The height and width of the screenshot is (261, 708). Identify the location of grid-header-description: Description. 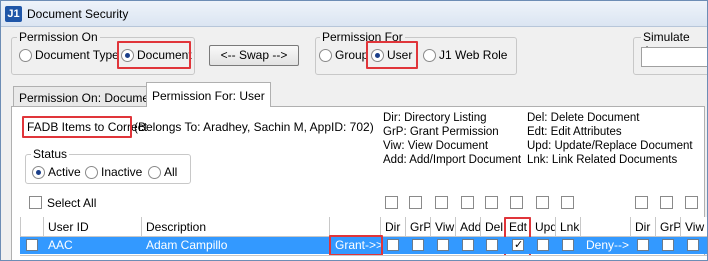
(236, 227).